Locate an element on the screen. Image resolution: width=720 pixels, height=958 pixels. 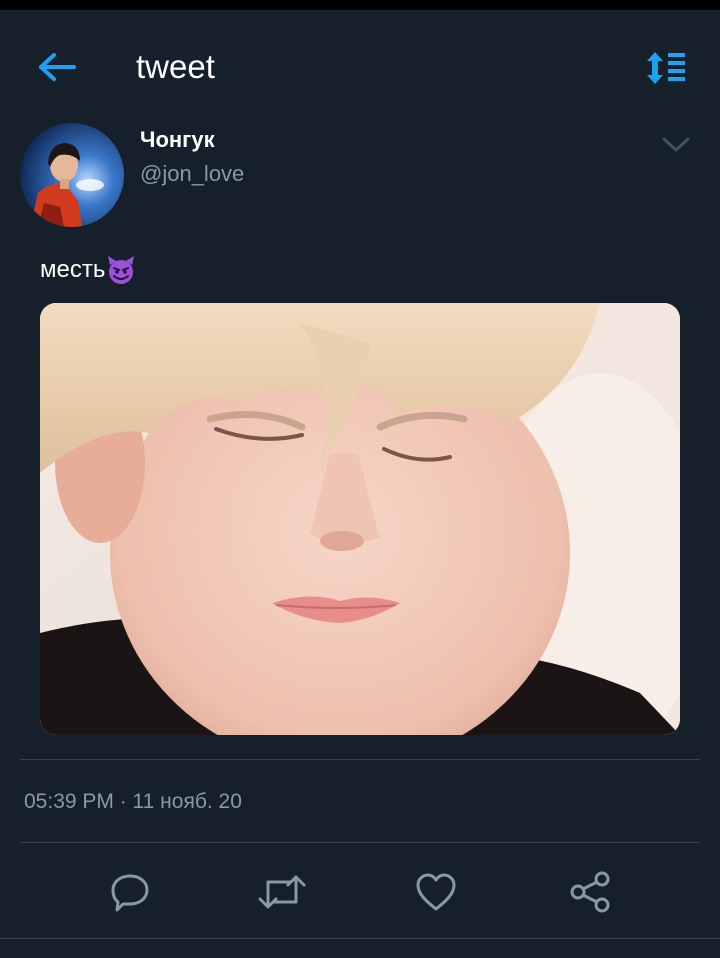
arrow-left-icon is located at coordinates (57, 67).